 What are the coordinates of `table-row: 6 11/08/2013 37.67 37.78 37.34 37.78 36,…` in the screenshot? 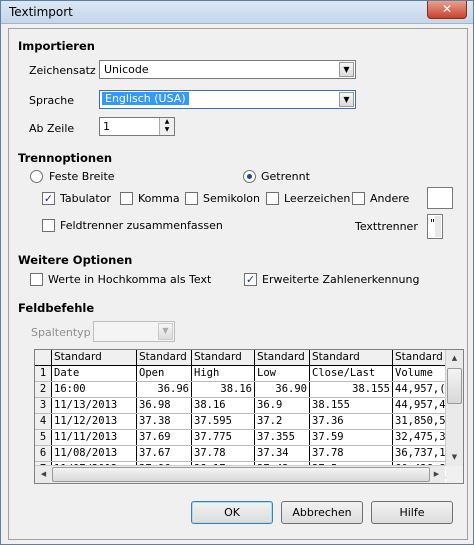 It's located at (242, 453).